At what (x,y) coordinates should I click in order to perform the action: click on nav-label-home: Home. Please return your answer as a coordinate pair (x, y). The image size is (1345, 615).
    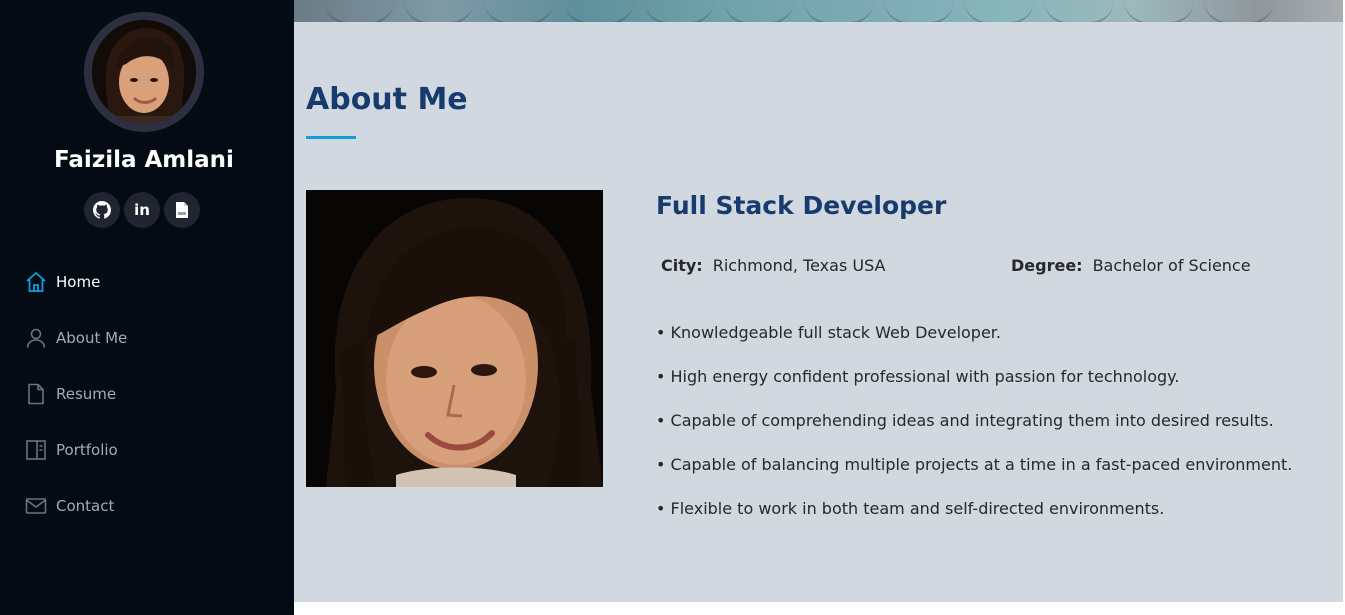
    Looking at the image, I should click on (78, 282).